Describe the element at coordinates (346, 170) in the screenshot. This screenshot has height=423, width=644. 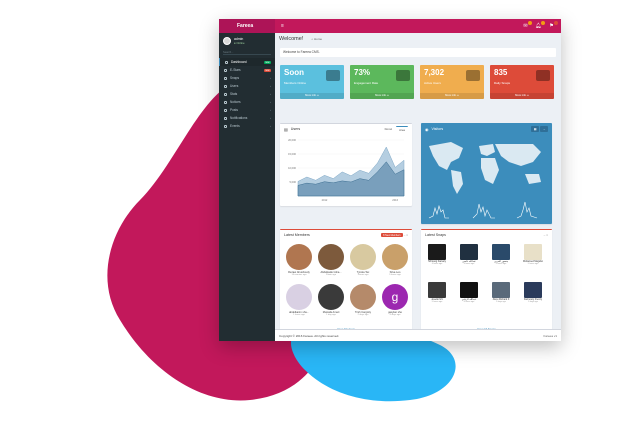
I see `users-area-chart: 20,000 15,000 10,000 5,000 2012 2016` at that location.